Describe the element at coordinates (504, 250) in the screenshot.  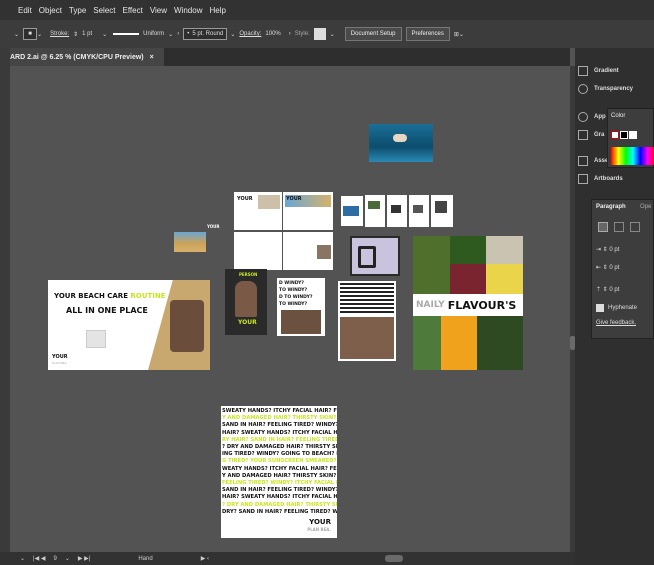
I see `garlic-tile` at that location.